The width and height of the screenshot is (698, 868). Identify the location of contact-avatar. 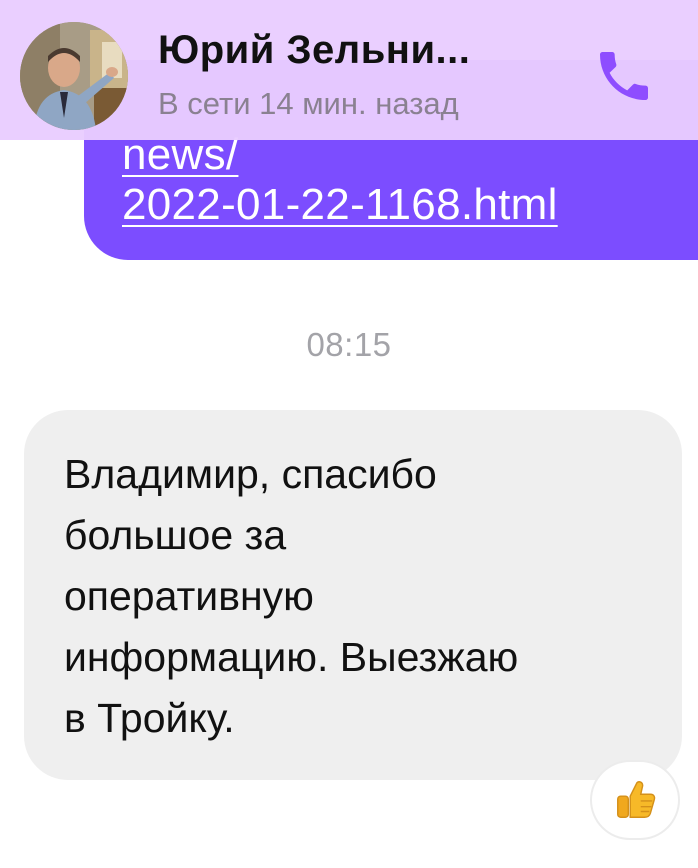
(74, 76).